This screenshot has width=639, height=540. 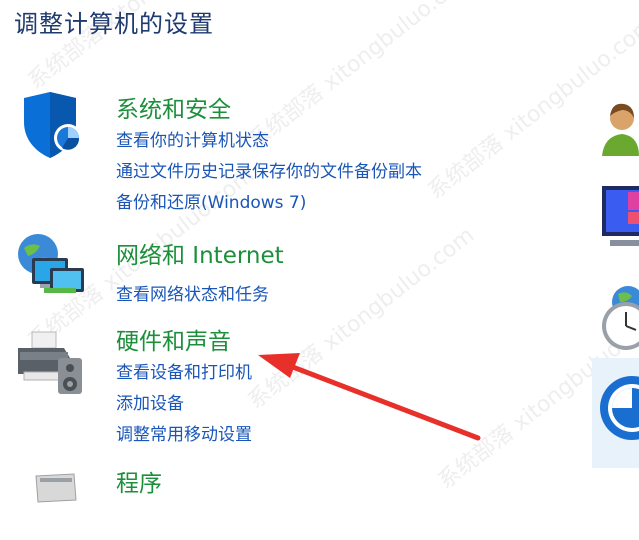 I want to click on link-add-device: 添加设备, so click(x=150, y=401).